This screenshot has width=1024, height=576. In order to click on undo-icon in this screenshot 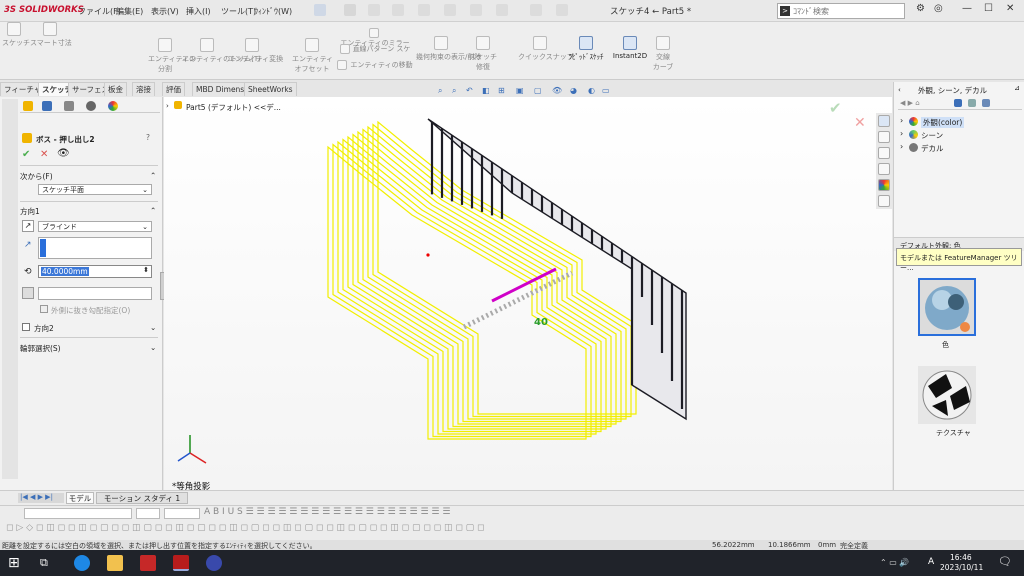, I will do `click(450, 10)`.